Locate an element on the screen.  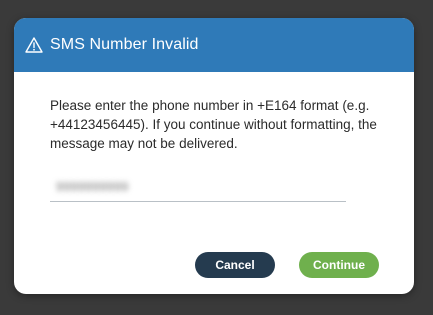
dialog-actions: Cancel Continue is located at coordinates (214, 265).